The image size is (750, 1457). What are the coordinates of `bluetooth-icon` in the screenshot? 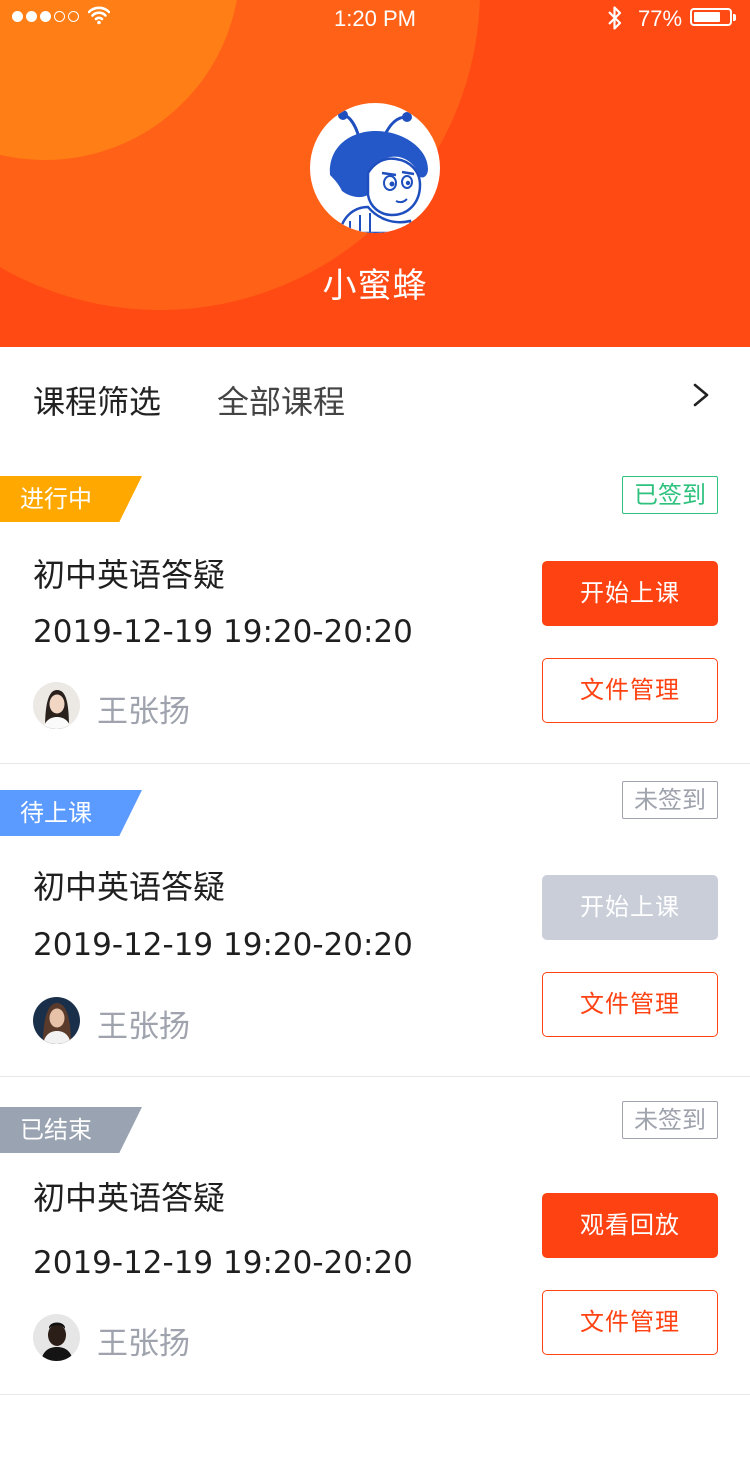 It's located at (615, 18).